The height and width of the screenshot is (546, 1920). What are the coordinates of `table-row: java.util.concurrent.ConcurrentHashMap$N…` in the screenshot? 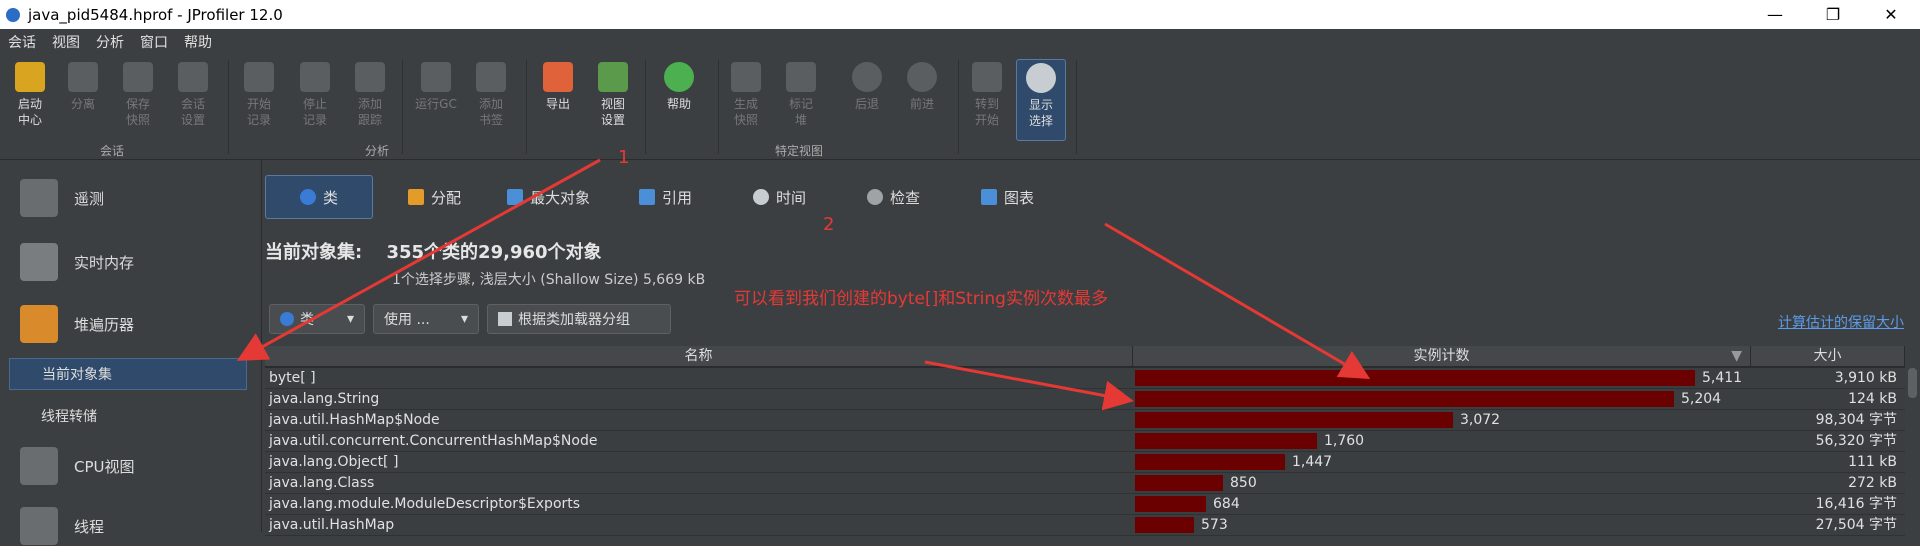 It's located at (1085, 441).